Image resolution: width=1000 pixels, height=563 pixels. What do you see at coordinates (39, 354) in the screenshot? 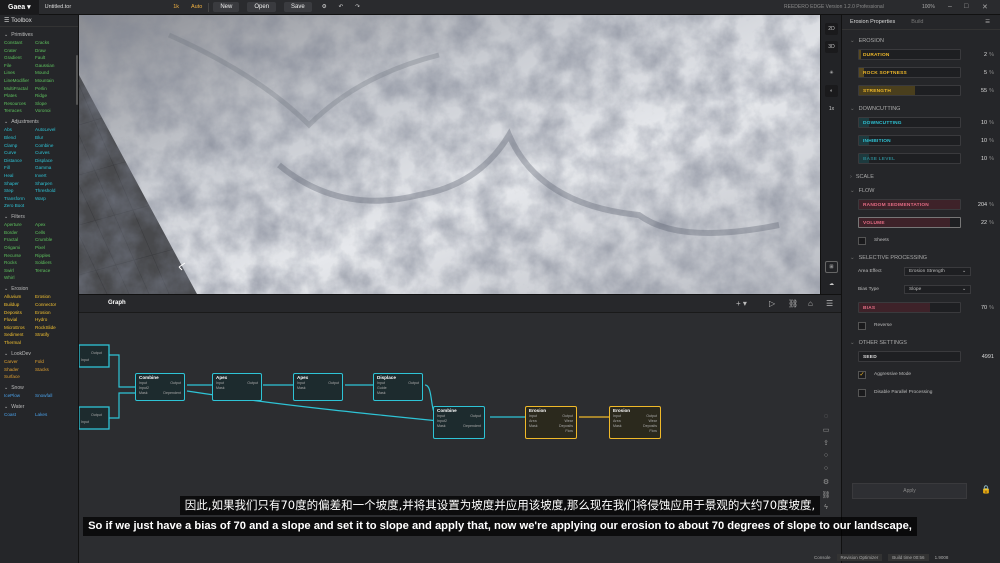
I see `toolbox-category-header: ⌄ LookDev` at bounding box center [39, 354].